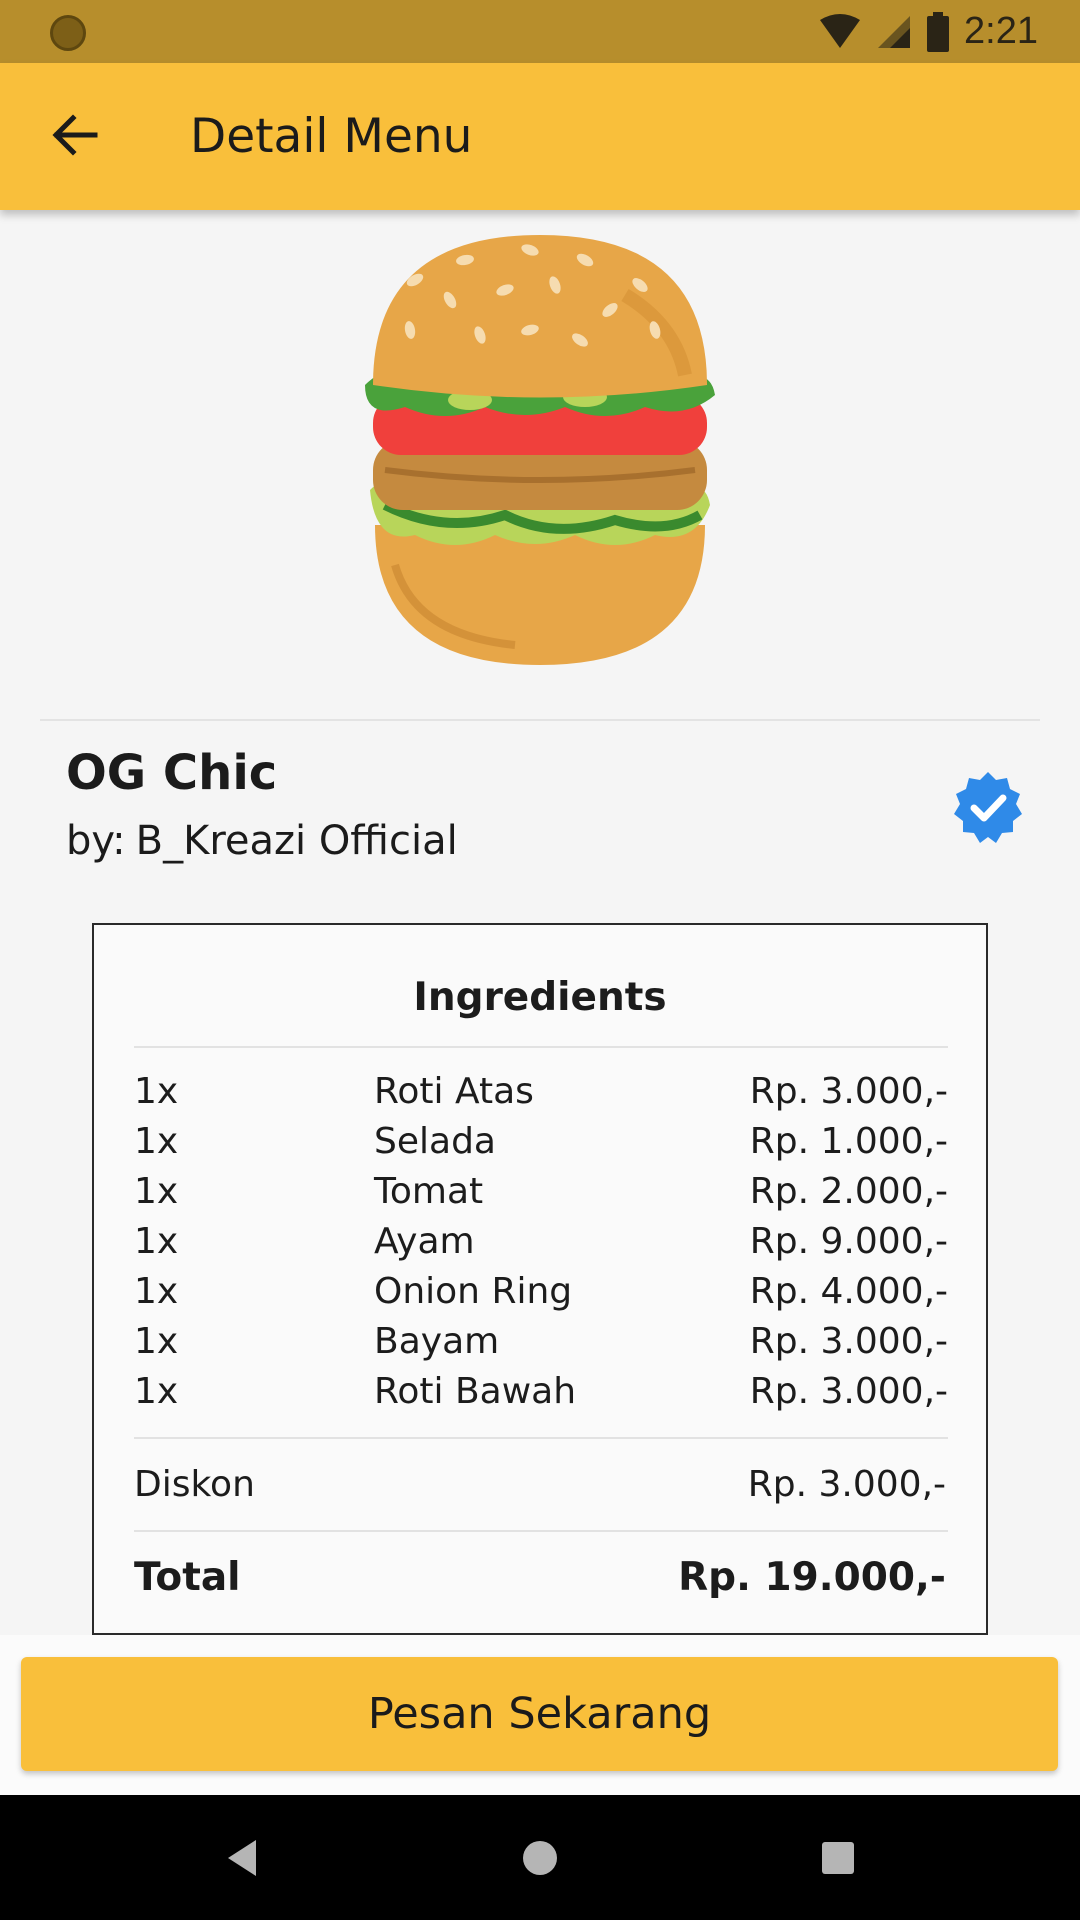  I want to click on author-prefix: by:, so click(96, 841).